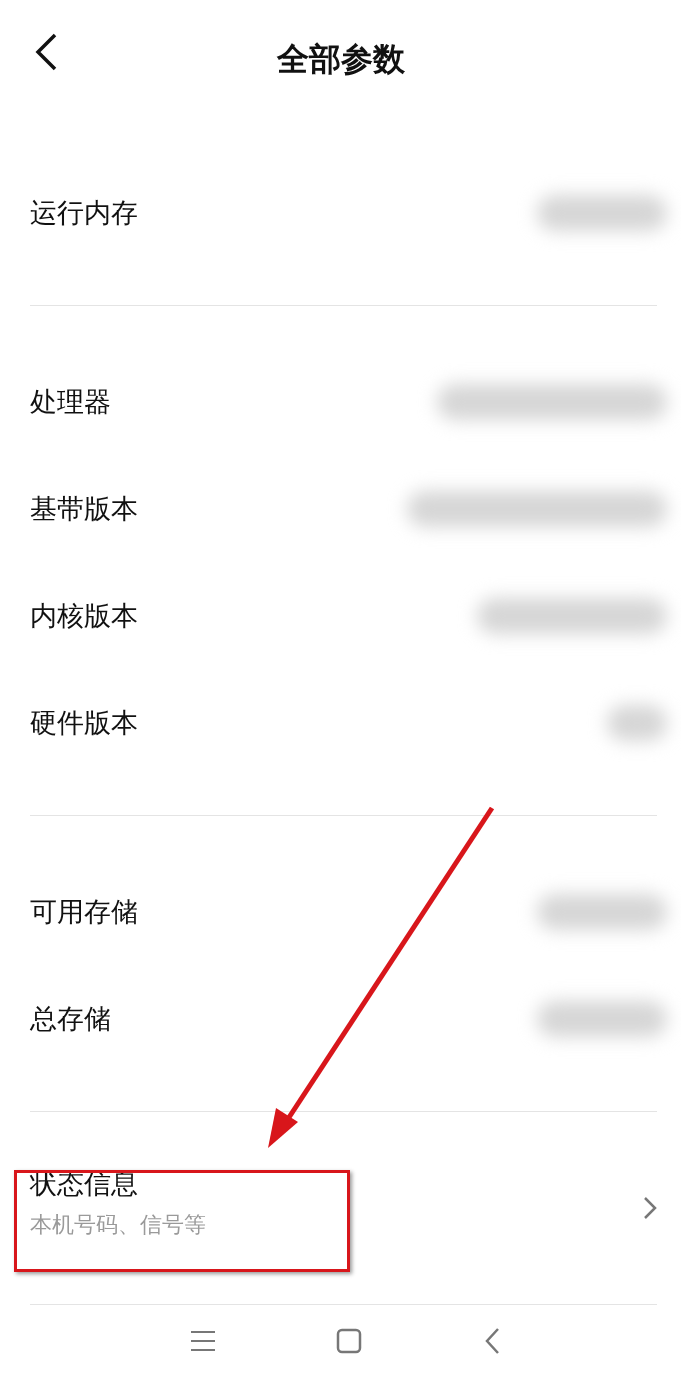 This screenshot has width=681, height=1376. I want to click on row-title: 状态信息, so click(84, 1184).